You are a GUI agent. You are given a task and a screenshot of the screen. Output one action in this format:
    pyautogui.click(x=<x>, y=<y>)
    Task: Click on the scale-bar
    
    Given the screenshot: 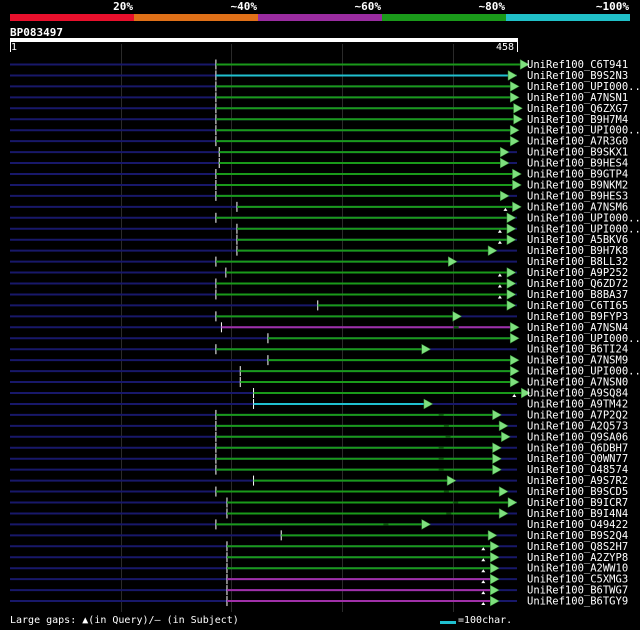 What is the action you would take?
    pyautogui.click(x=448, y=622)
    